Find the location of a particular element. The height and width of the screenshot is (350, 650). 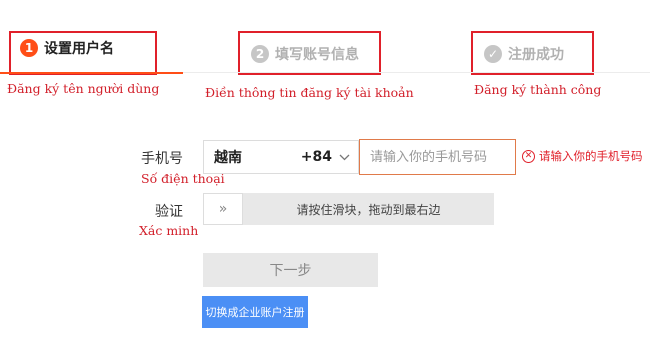

error-icon: ✕ is located at coordinates (528, 156).